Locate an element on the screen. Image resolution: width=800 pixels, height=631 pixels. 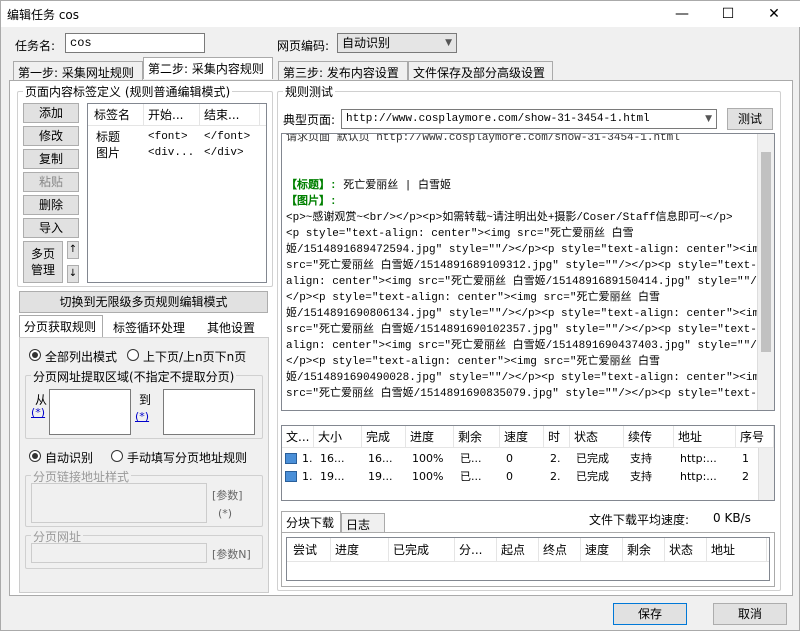
block-list: 尝试 进度 已完成 分... 起点 终点 速度 剩余 状态 地址 is located at coordinates (528, 559).